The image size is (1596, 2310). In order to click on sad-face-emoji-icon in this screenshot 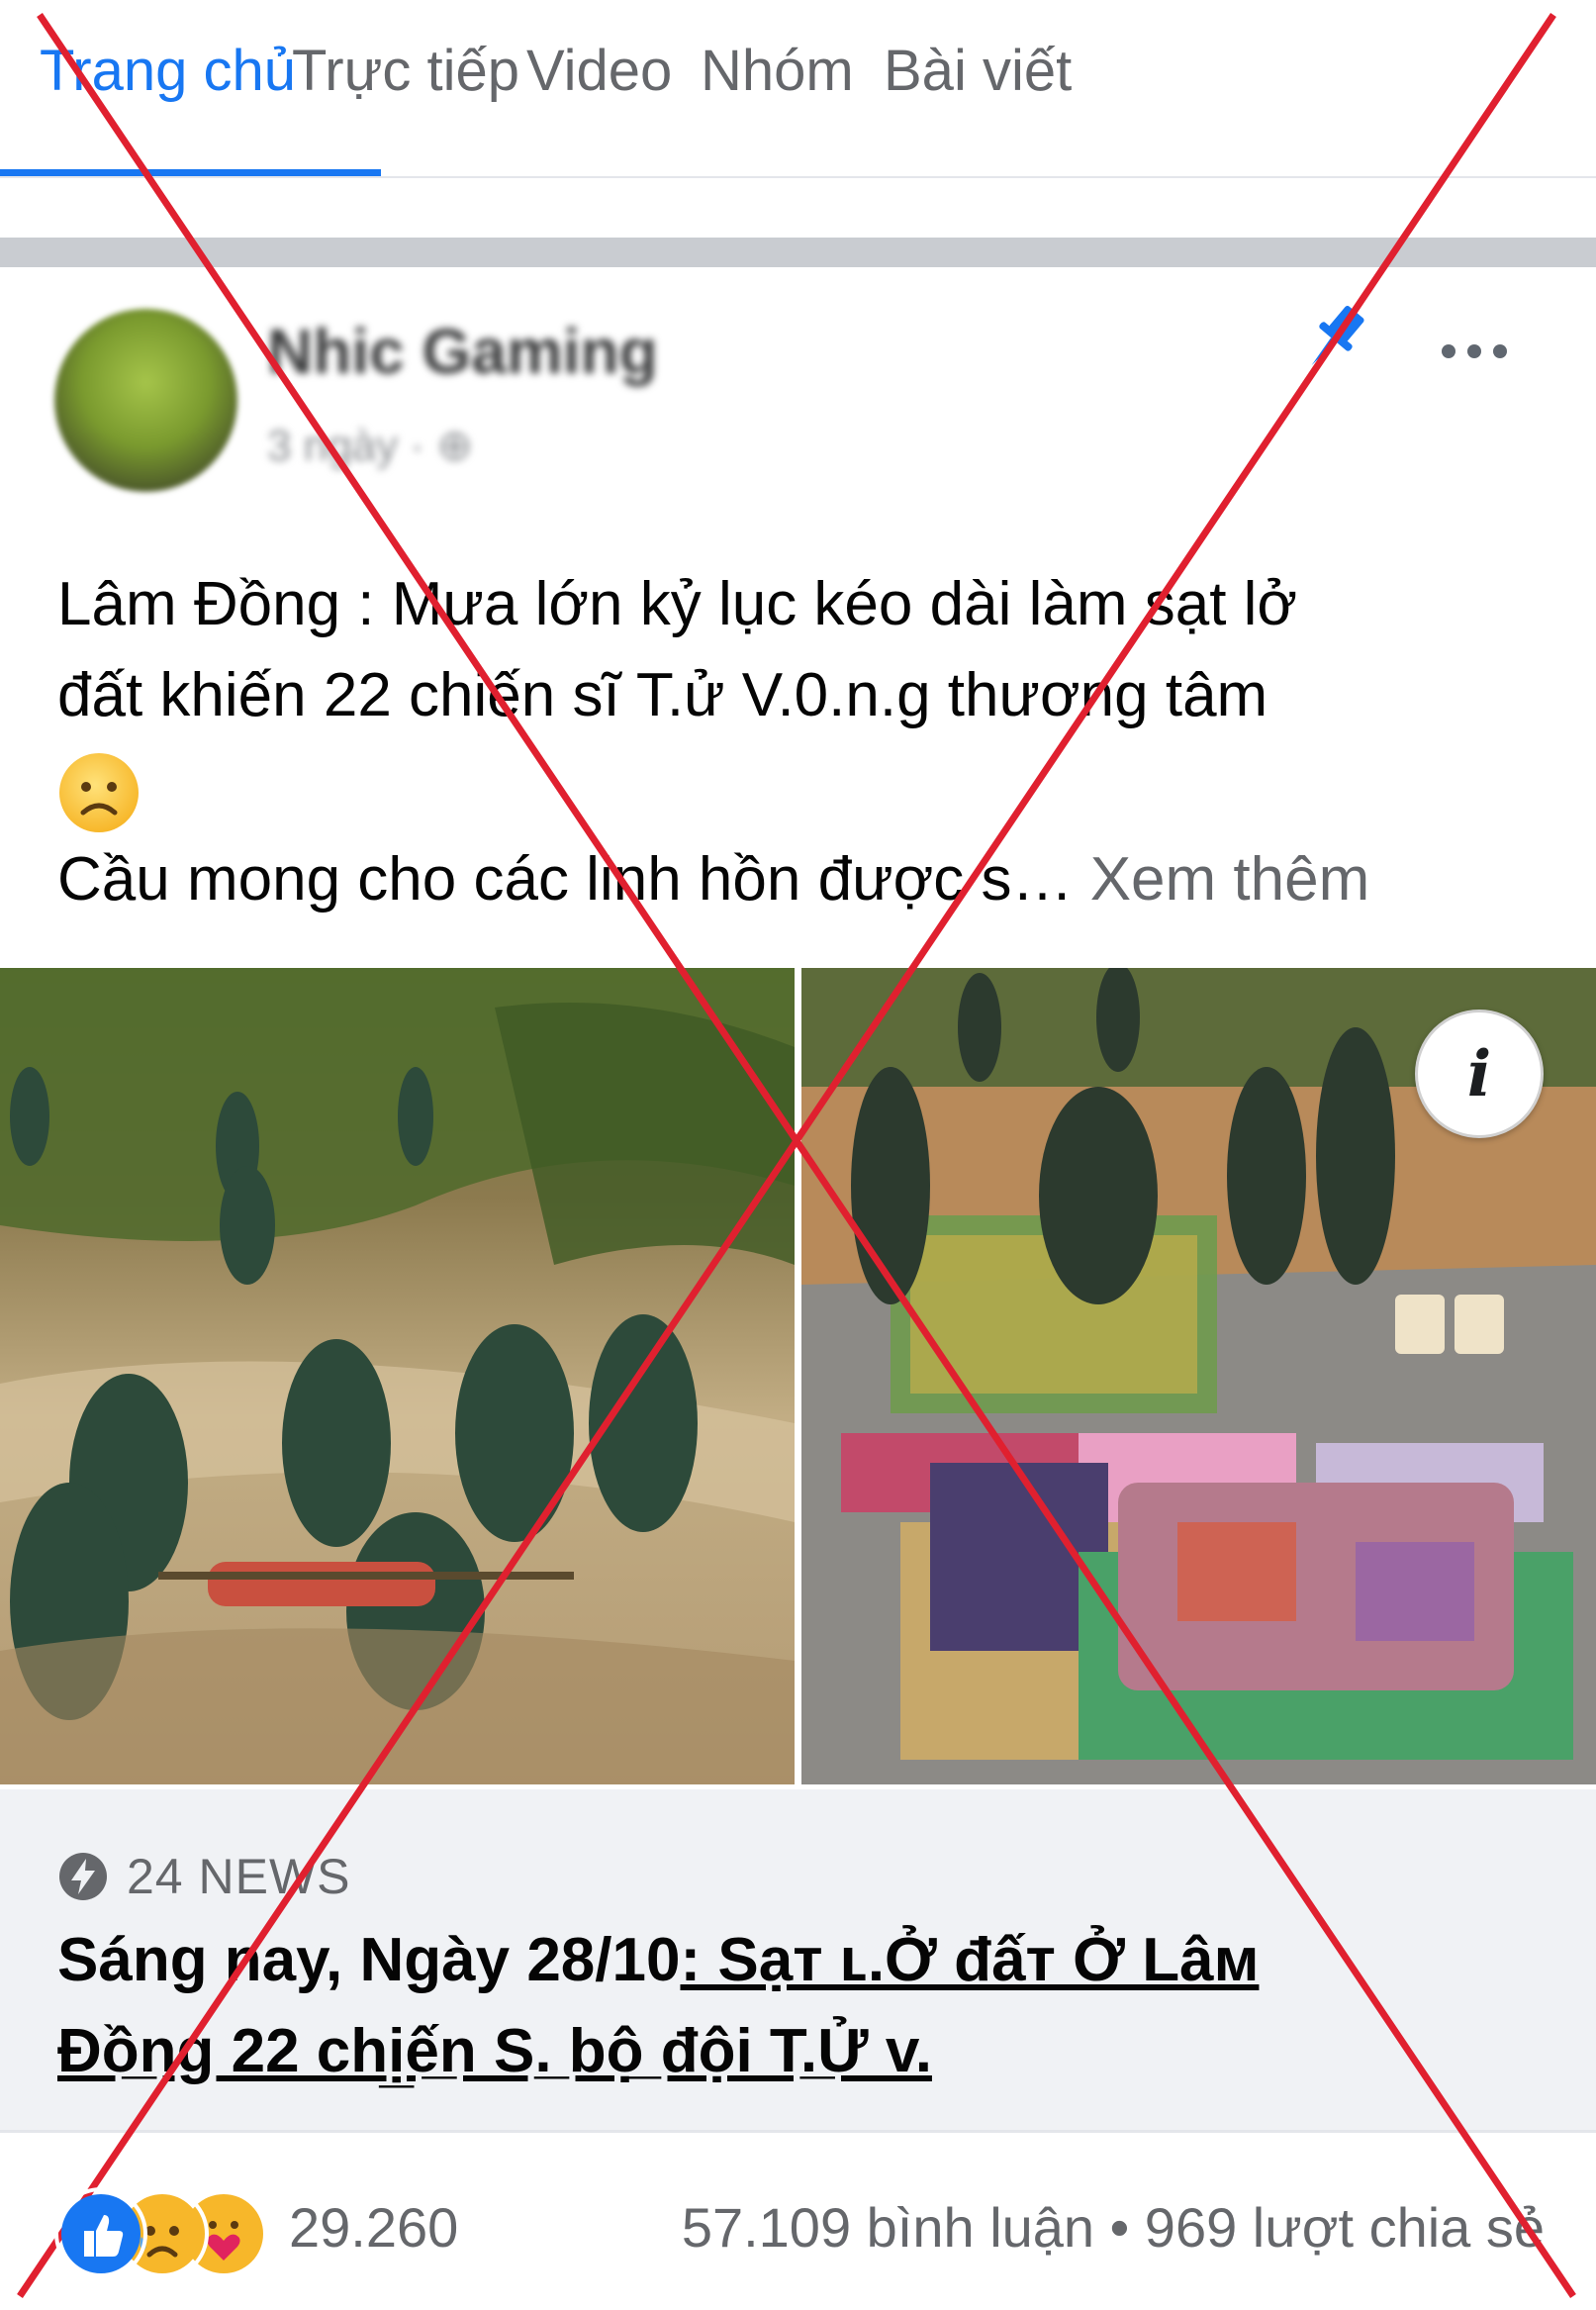, I will do `click(99, 792)`.